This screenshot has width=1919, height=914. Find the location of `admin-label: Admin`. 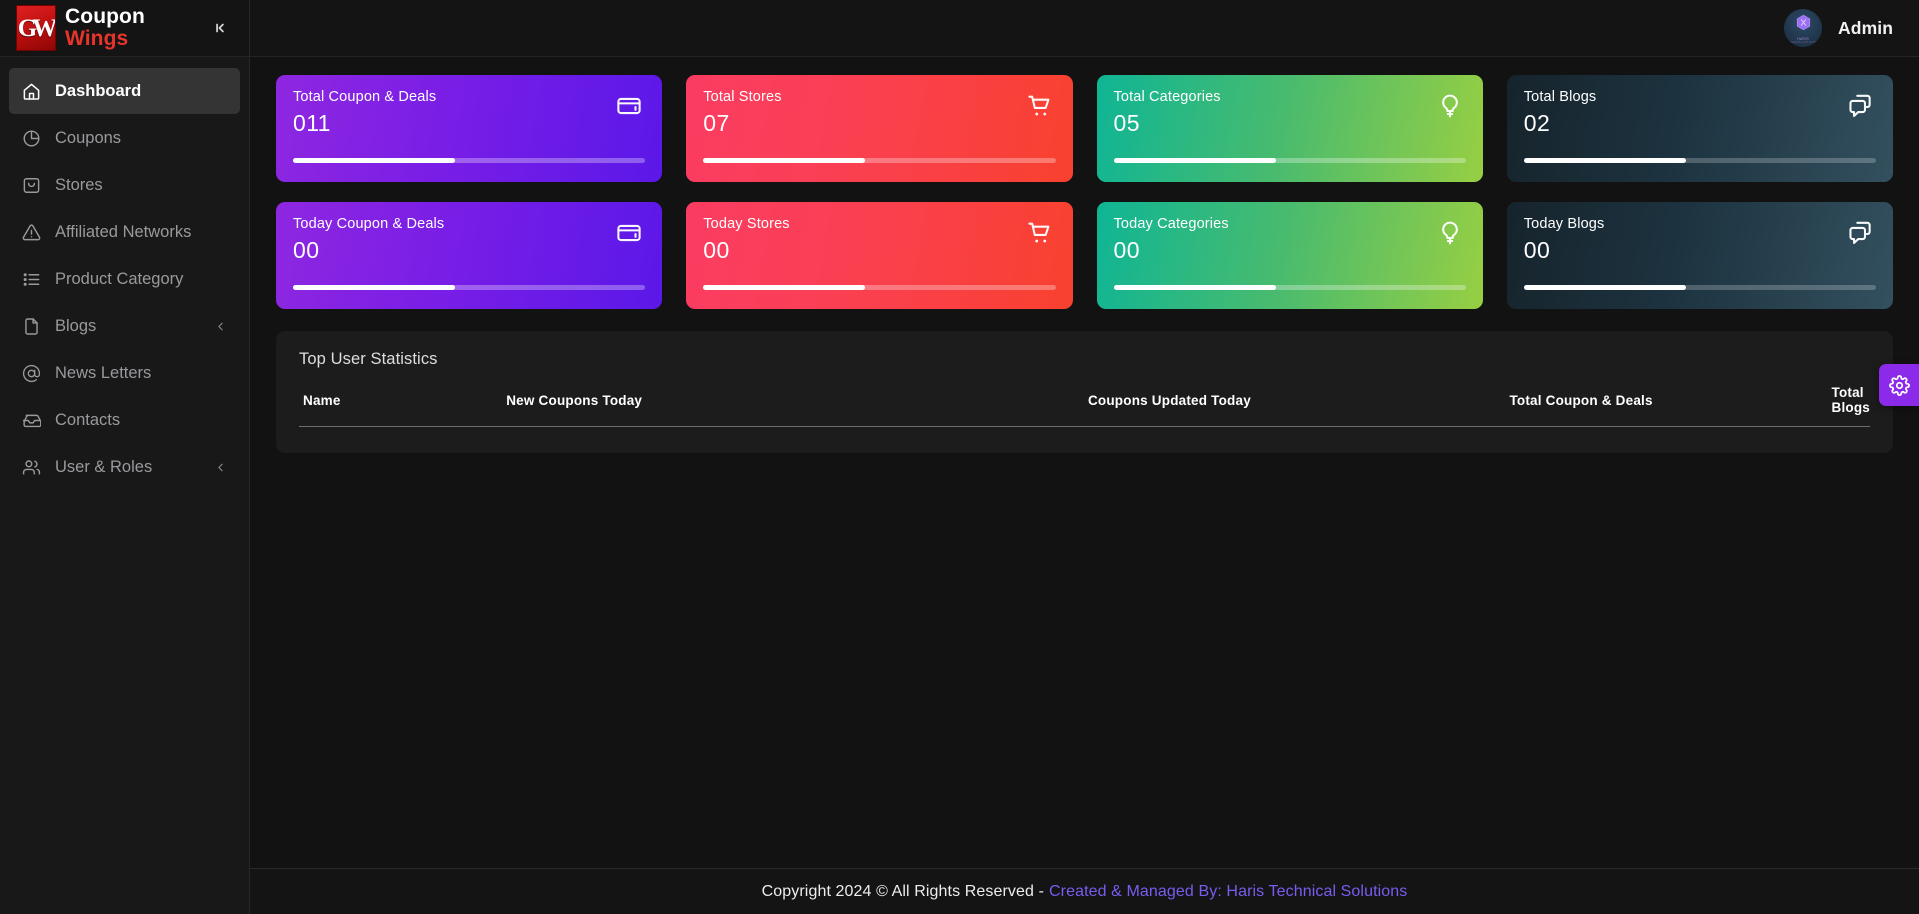

admin-label: Admin is located at coordinates (1865, 28).